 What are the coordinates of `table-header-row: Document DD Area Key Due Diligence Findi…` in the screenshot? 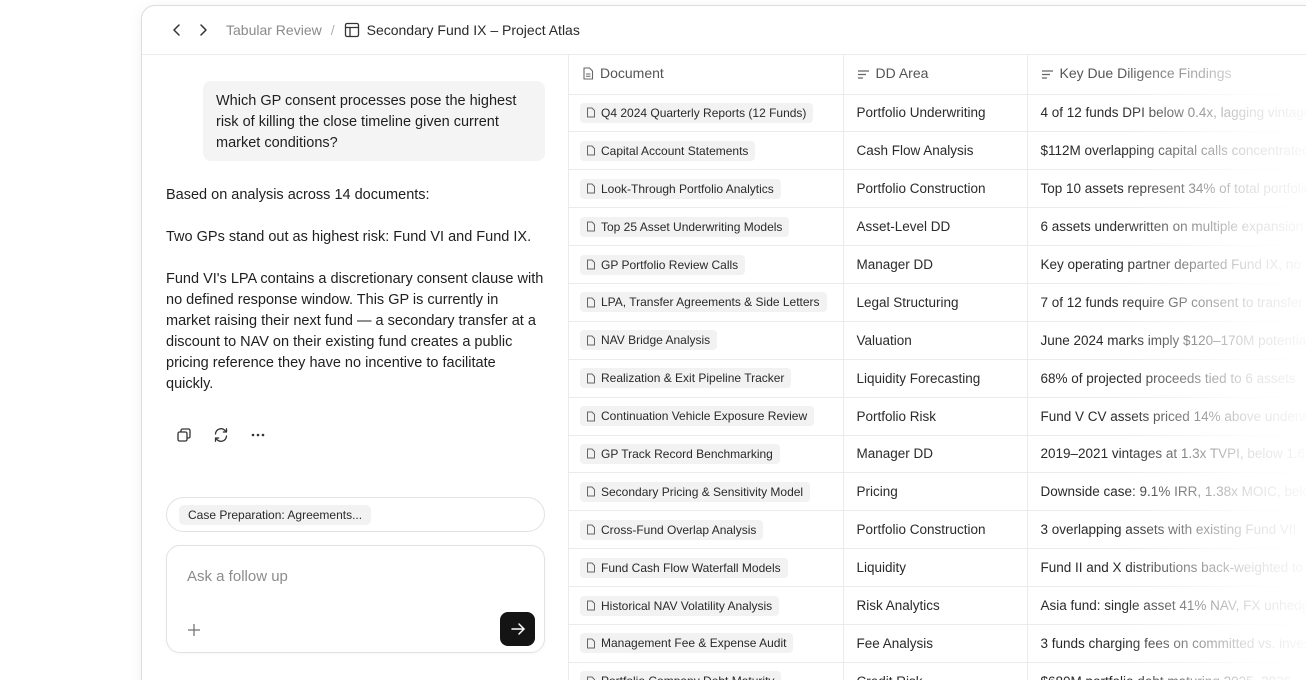 It's located at (937, 75).